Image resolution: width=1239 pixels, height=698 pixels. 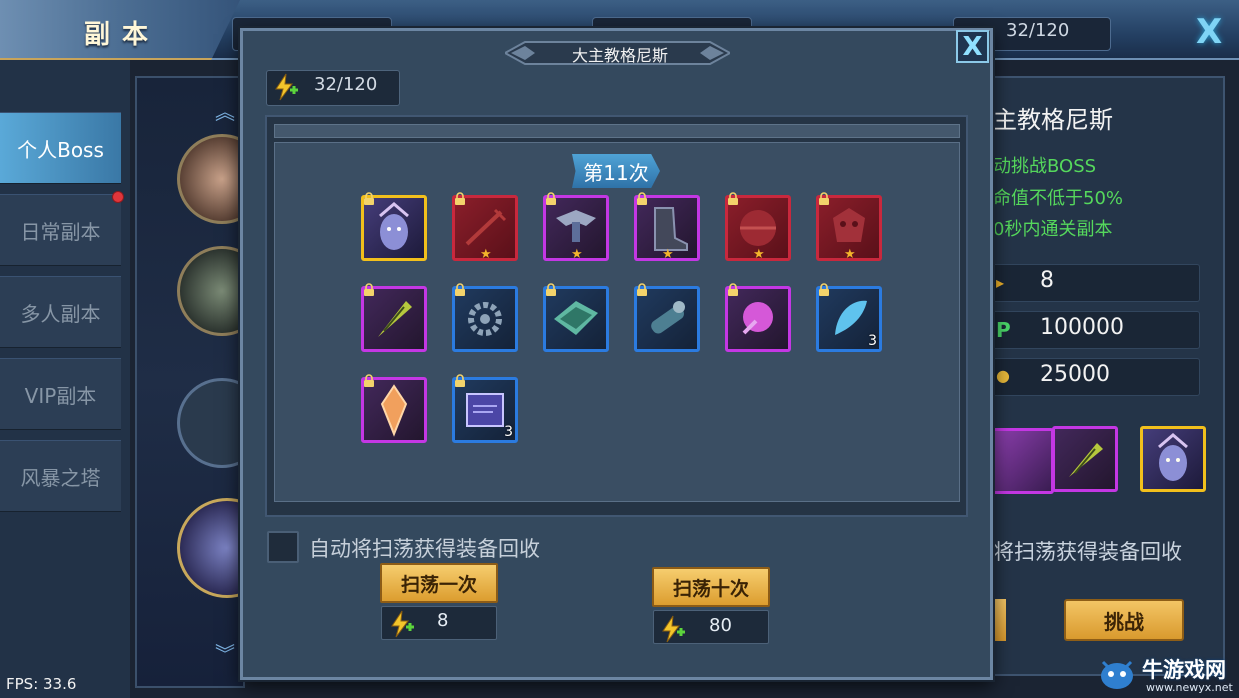 What do you see at coordinates (616, 171) in the screenshot?
I see `round-label: 第11次` at bounding box center [616, 171].